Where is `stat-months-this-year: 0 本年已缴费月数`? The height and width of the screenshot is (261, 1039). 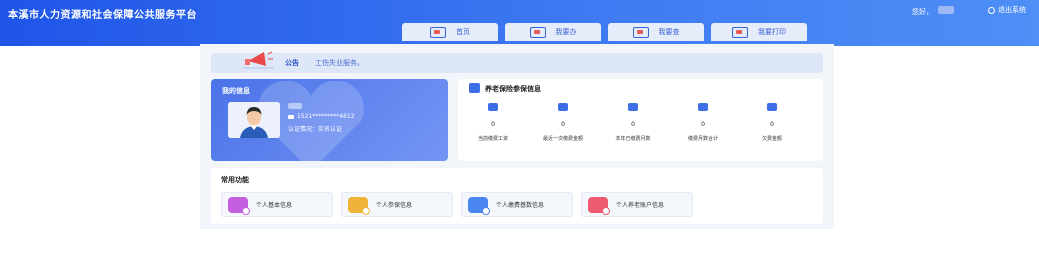
stat-months-this-year: 0 本年已缴费月数 is located at coordinates (633, 128).